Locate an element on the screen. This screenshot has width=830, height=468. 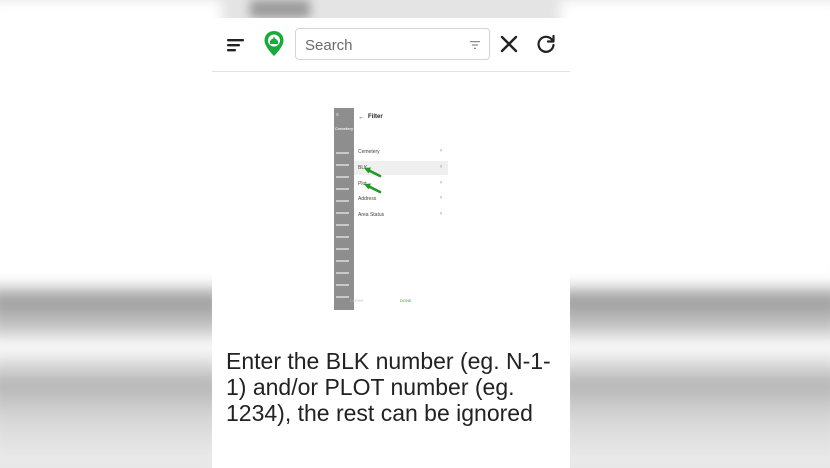
close-icon is located at coordinates (509, 44).